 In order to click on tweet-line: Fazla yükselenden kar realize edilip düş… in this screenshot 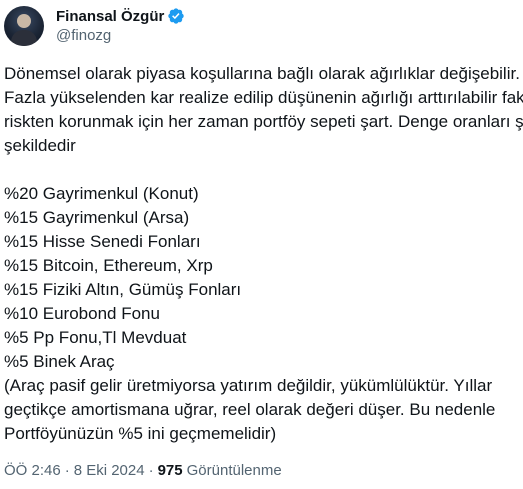, I will do `click(263, 97)`.